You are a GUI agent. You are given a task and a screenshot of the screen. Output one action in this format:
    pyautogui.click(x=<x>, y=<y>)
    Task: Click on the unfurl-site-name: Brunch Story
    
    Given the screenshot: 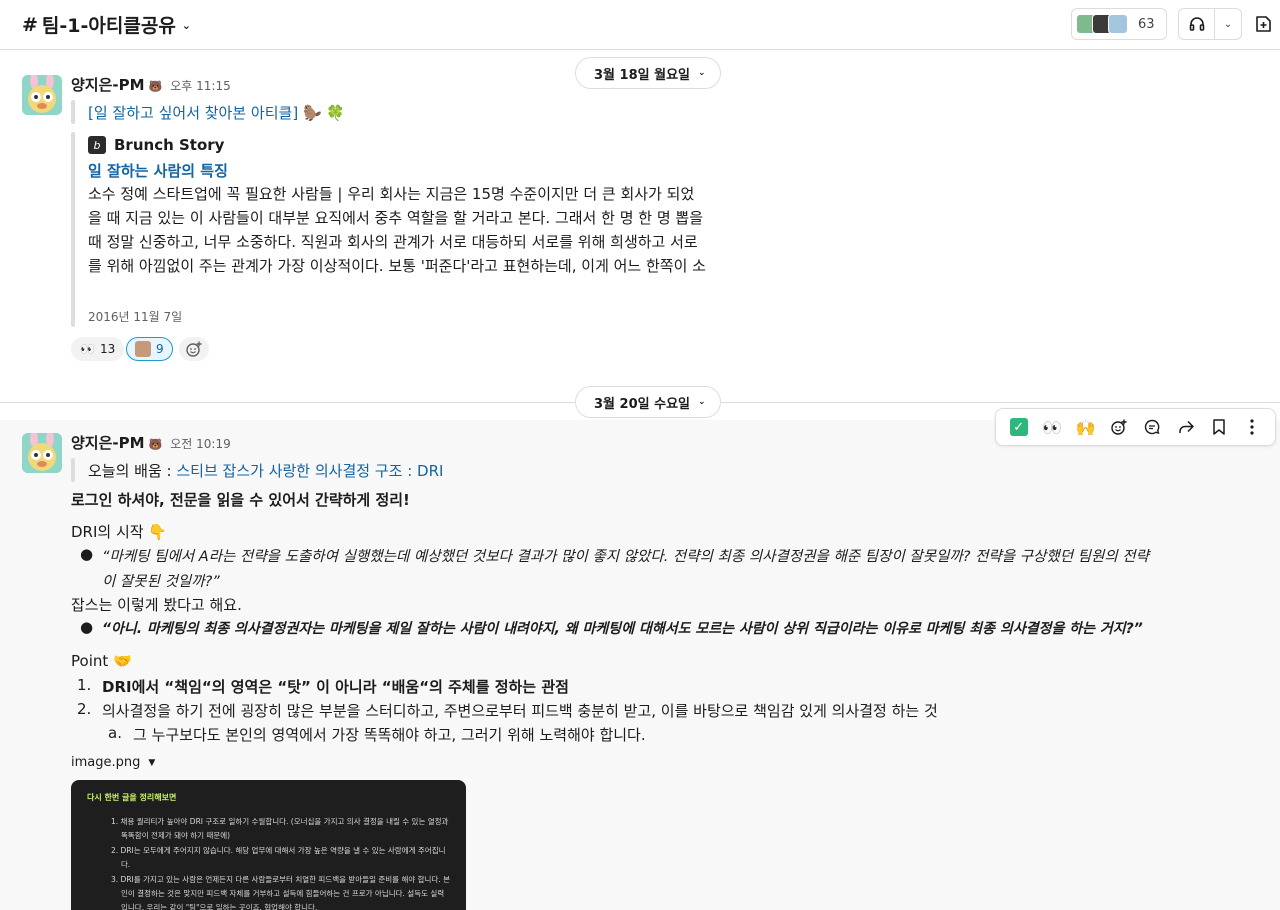 What is the action you would take?
    pyautogui.click(x=169, y=145)
    